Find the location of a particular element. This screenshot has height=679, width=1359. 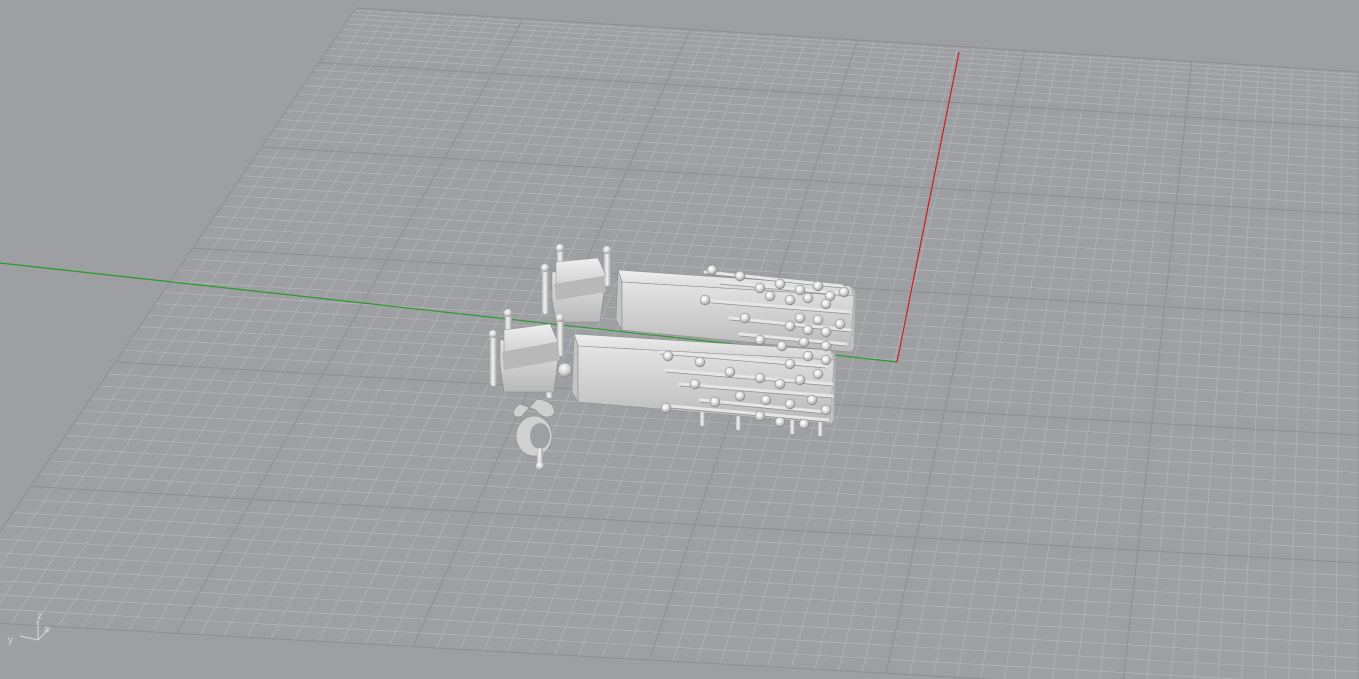

gizmo-z-label: z is located at coordinates (39, 616).